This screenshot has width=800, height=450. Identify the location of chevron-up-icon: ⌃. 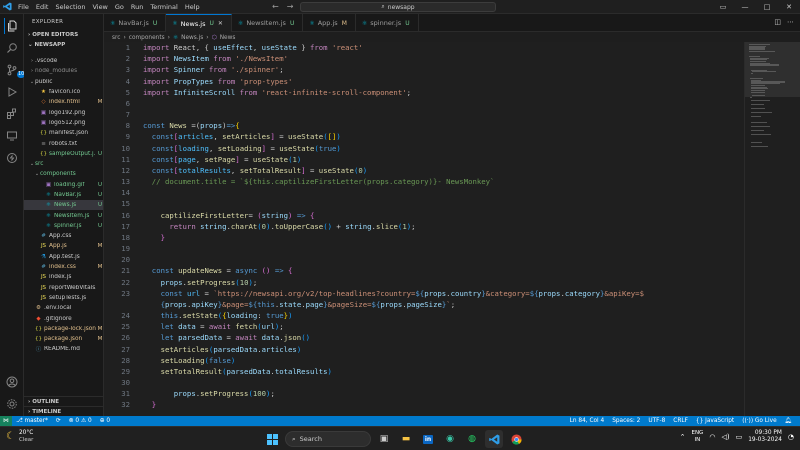
(683, 437).